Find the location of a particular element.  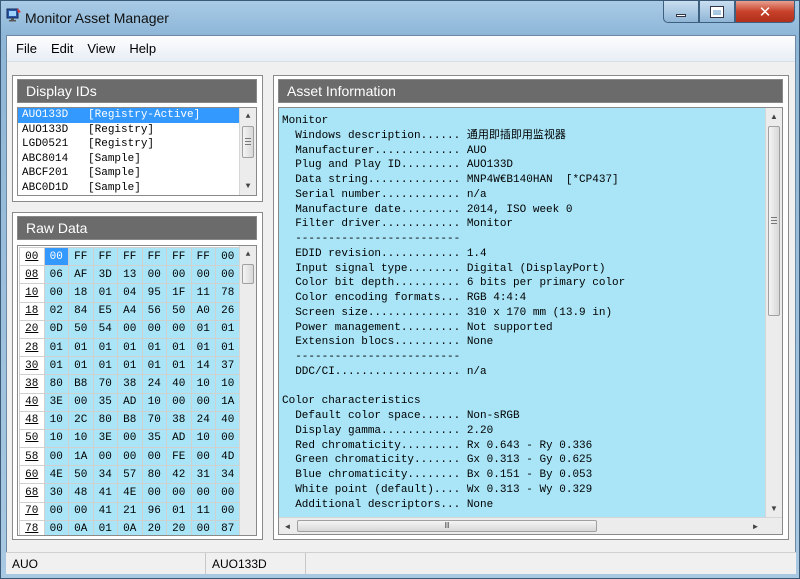

raw-byte-cell: 31 is located at coordinates (203, 475).